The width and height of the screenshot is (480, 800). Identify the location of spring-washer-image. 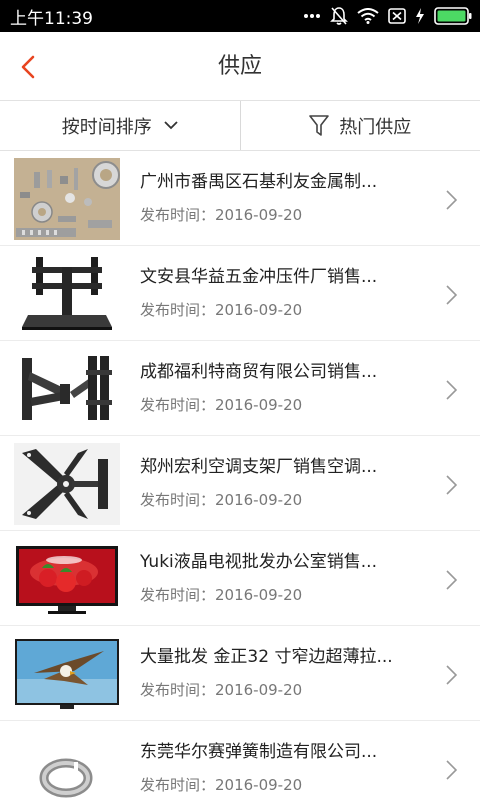
(67, 764).